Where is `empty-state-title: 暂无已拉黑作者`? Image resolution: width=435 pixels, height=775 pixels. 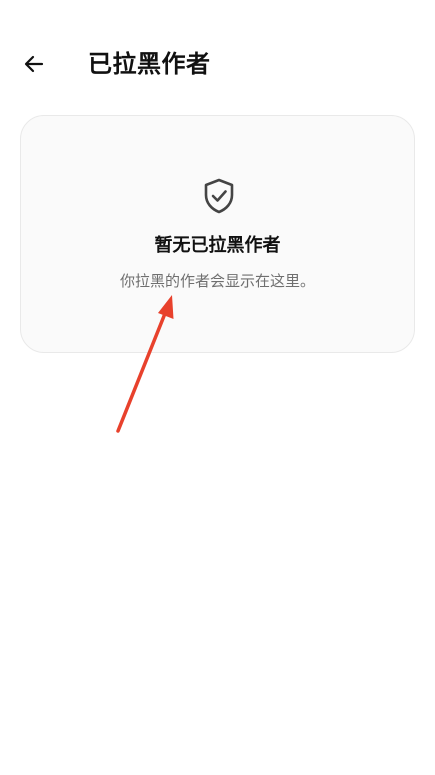 empty-state-title: 暂无已拉黑作者 is located at coordinates (217, 245).